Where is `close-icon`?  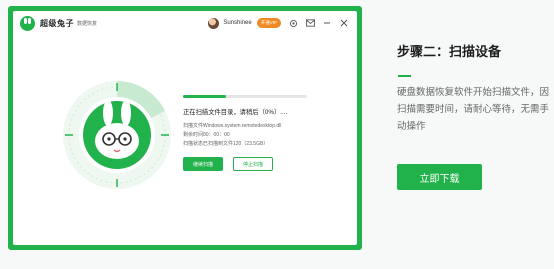 close-icon is located at coordinates (344, 23).